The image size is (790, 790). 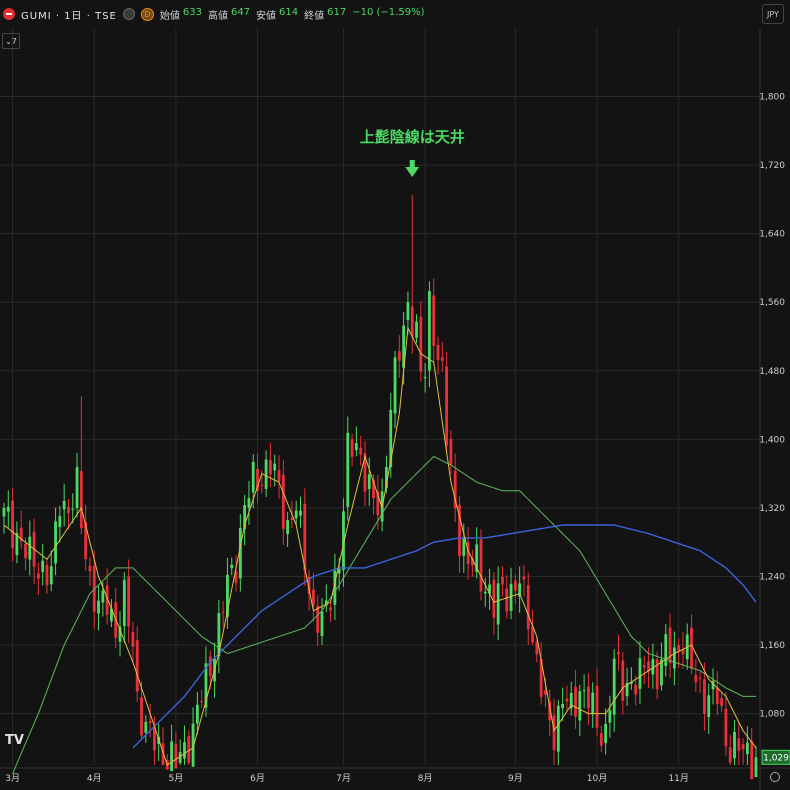 I want to click on tradingview-logo-icon: TV, so click(x=14, y=740).